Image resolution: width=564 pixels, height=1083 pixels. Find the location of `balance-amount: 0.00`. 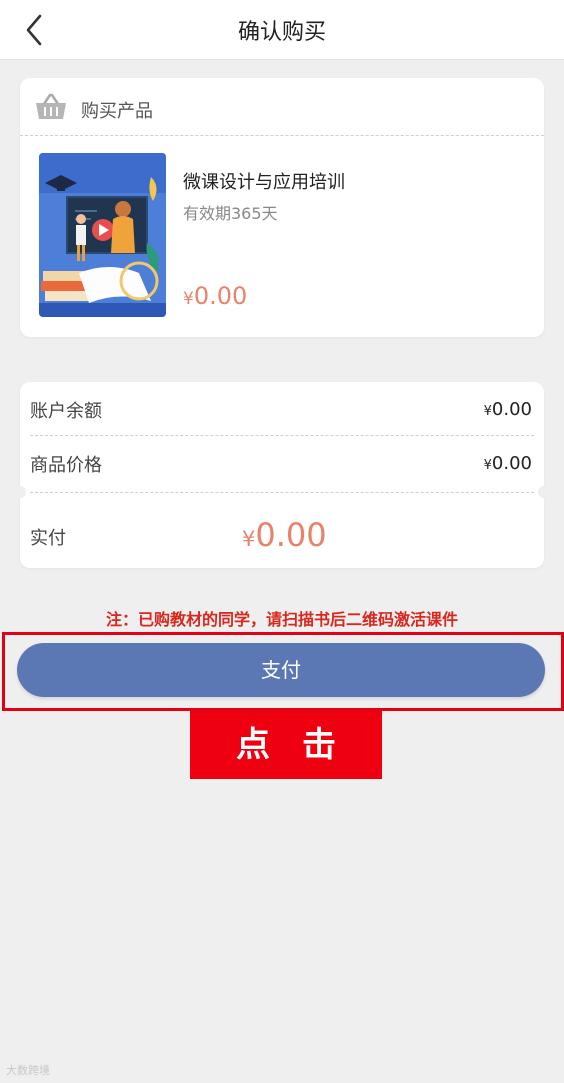

balance-amount: 0.00 is located at coordinates (511, 409).